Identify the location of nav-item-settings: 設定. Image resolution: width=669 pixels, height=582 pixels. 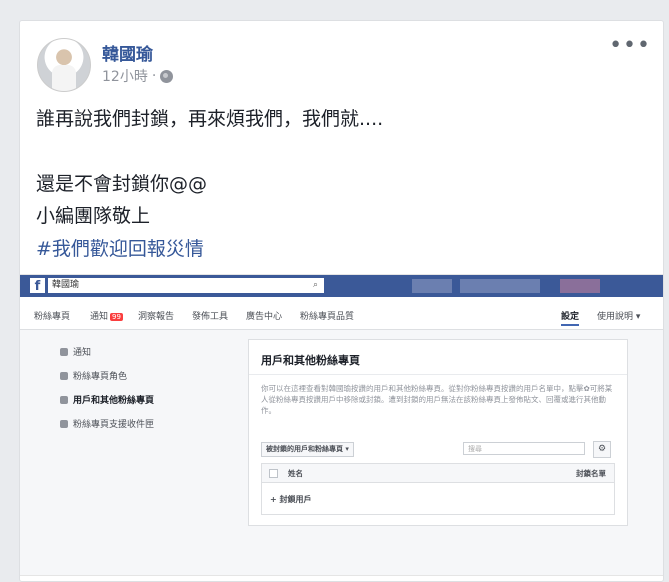
(570, 317).